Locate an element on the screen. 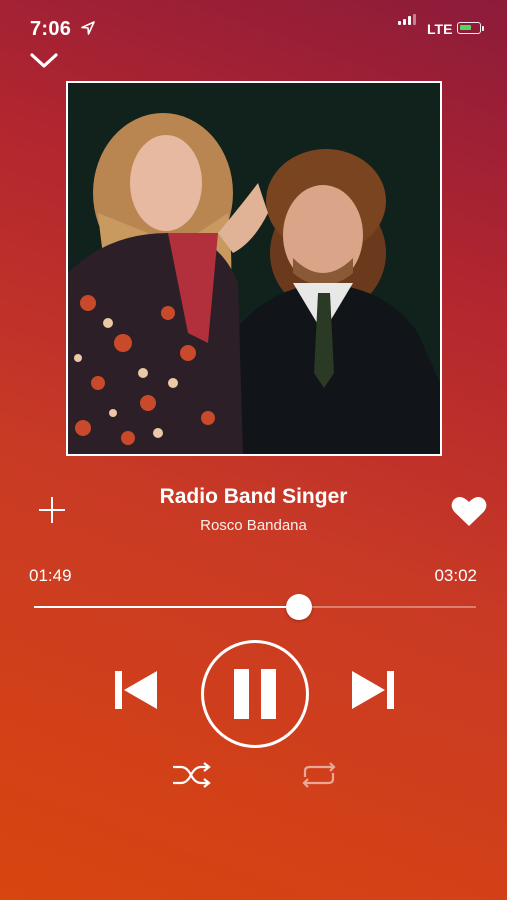 The width and height of the screenshot is (507, 900). chevron-down-icon is located at coordinates (44, 60).